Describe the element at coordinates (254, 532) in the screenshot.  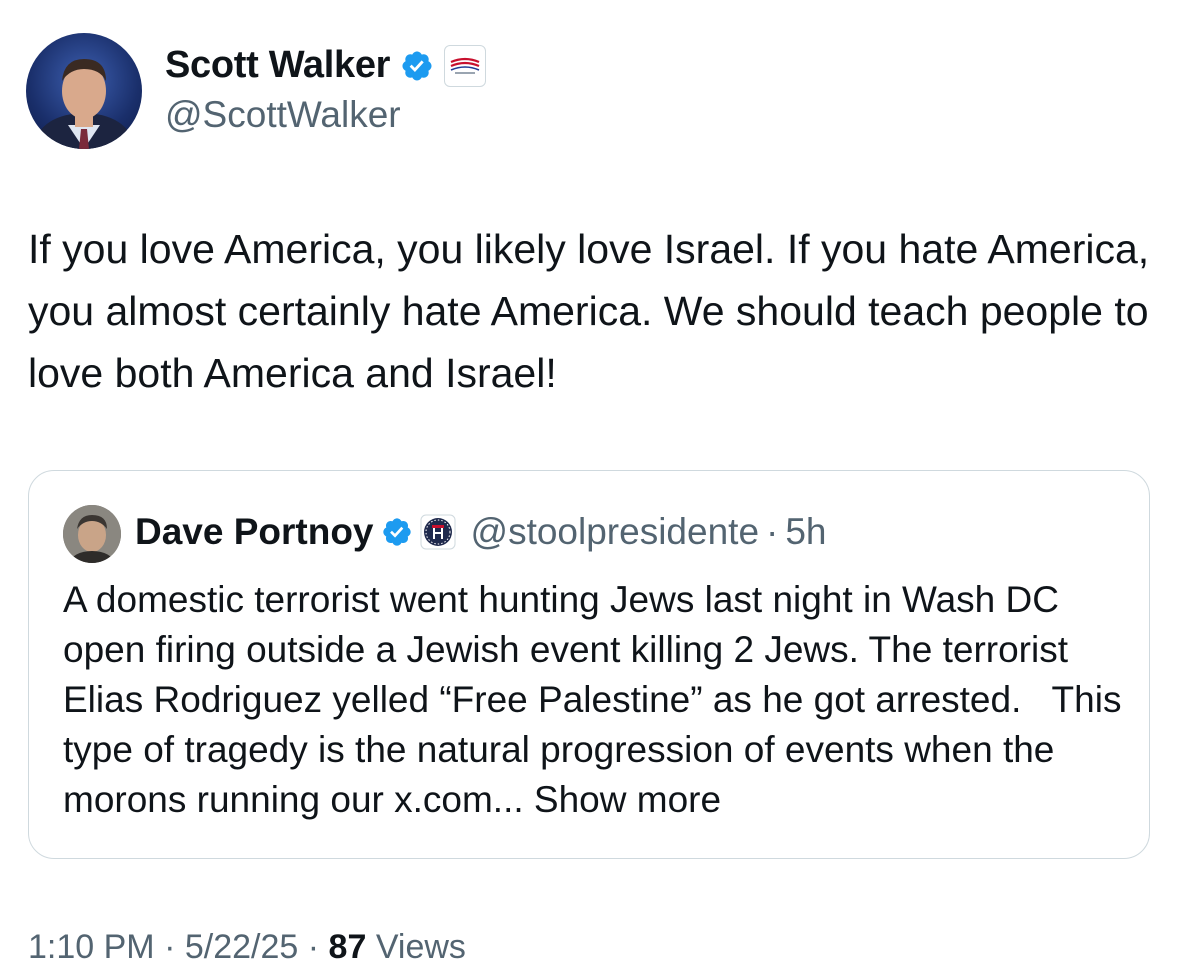
I see `quoted-author-name: Dave Portnoy` at that location.